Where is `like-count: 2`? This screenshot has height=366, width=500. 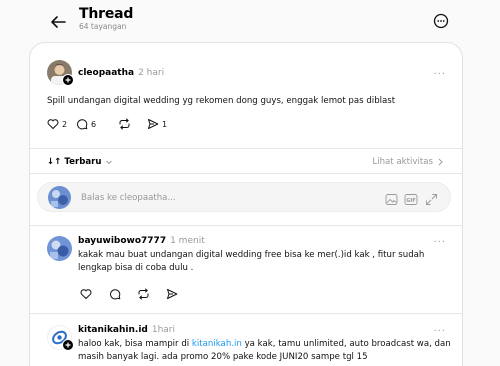 like-count: 2 is located at coordinates (65, 124).